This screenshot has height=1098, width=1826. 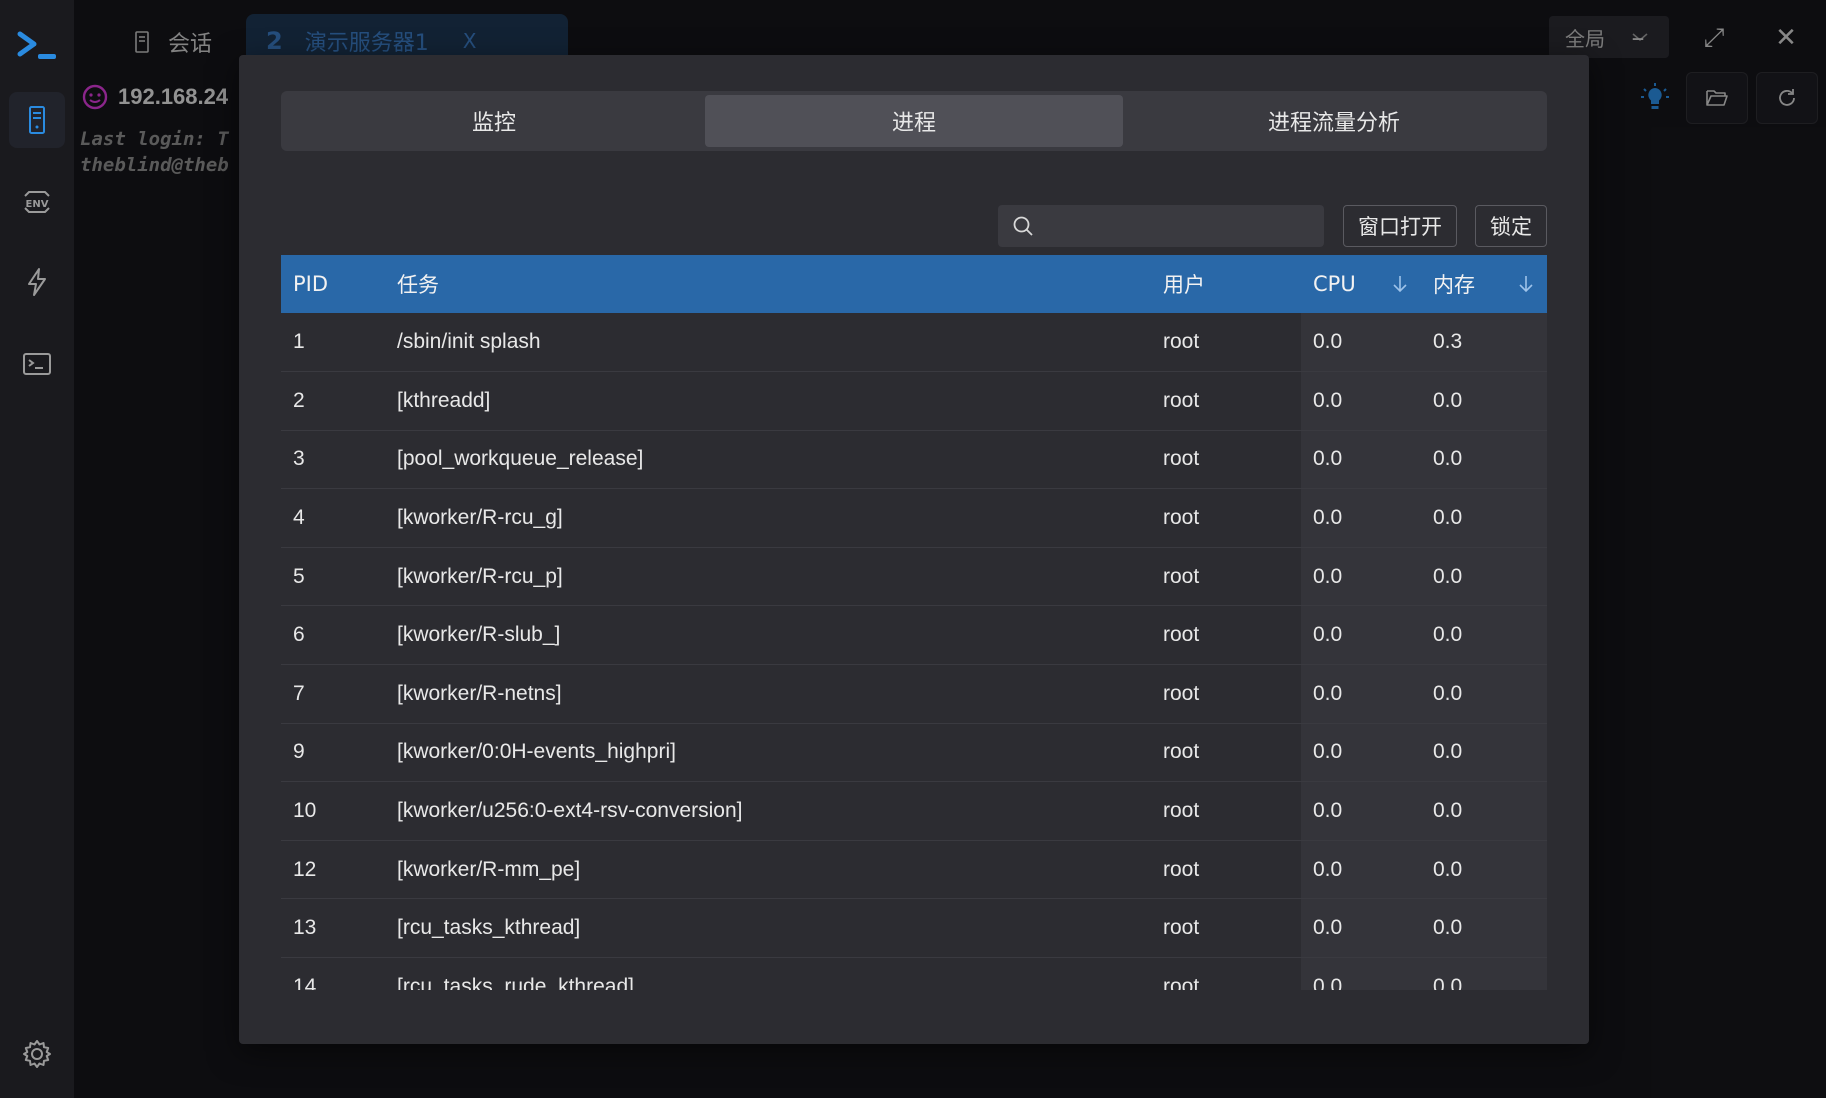 I want to click on sidebar-item-env: ENV, so click(x=37, y=202).